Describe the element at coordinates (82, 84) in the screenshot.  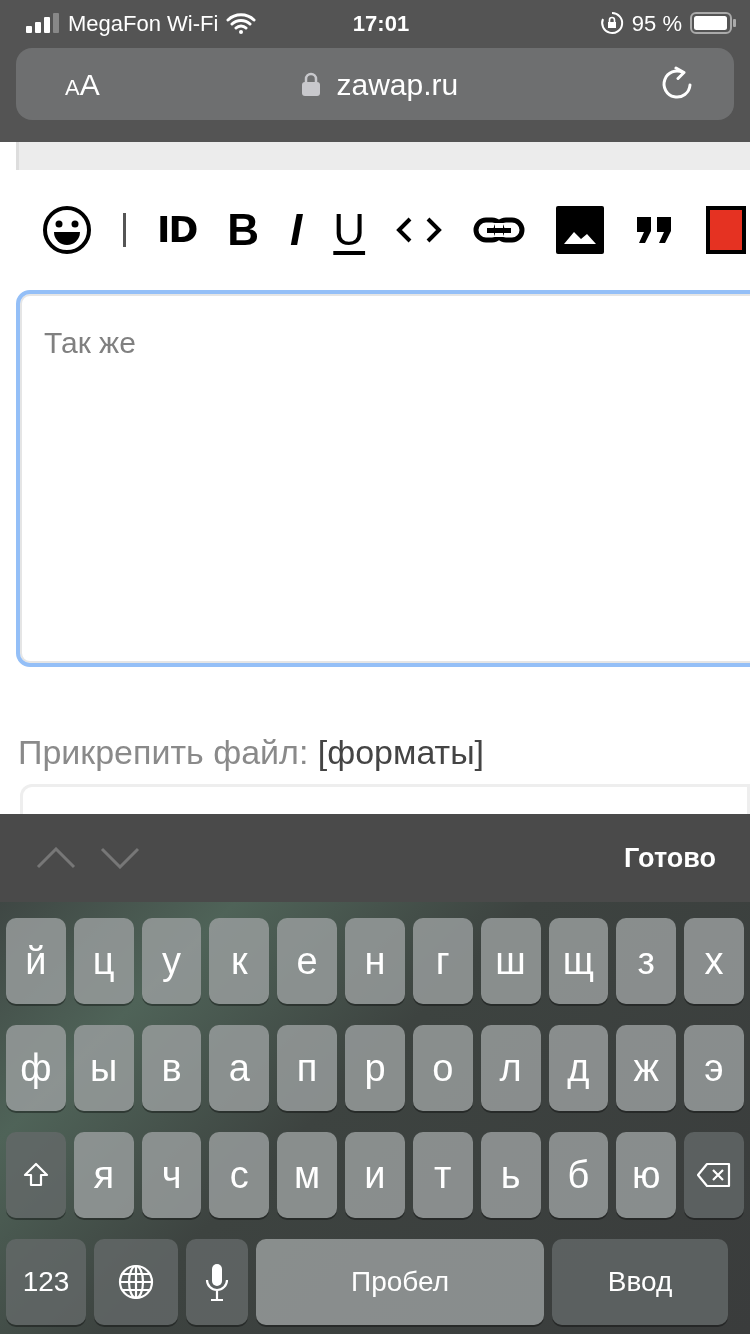
I see `text-size-button: AA` at that location.